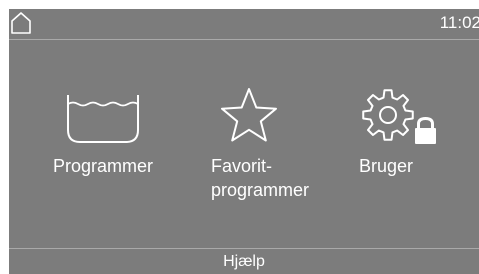 This screenshot has width=479, height=274. What do you see at coordinates (244, 24) in the screenshot?
I see `status-bar: 11:02` at bounding box center [244, 24].